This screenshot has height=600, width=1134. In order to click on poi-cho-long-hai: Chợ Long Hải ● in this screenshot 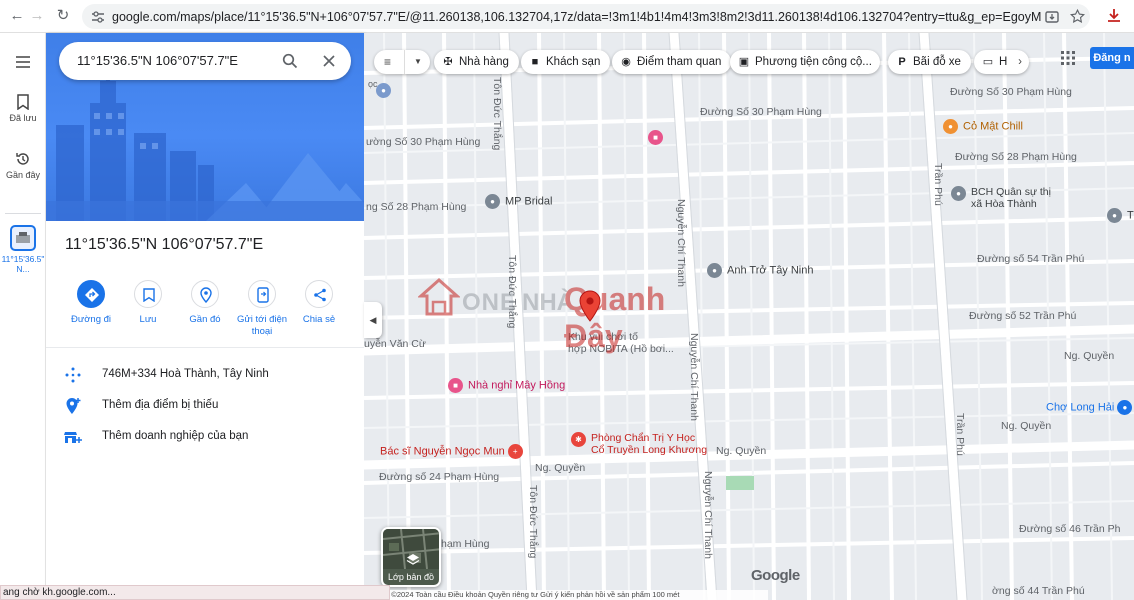, I will do `click(1089, 407)`.